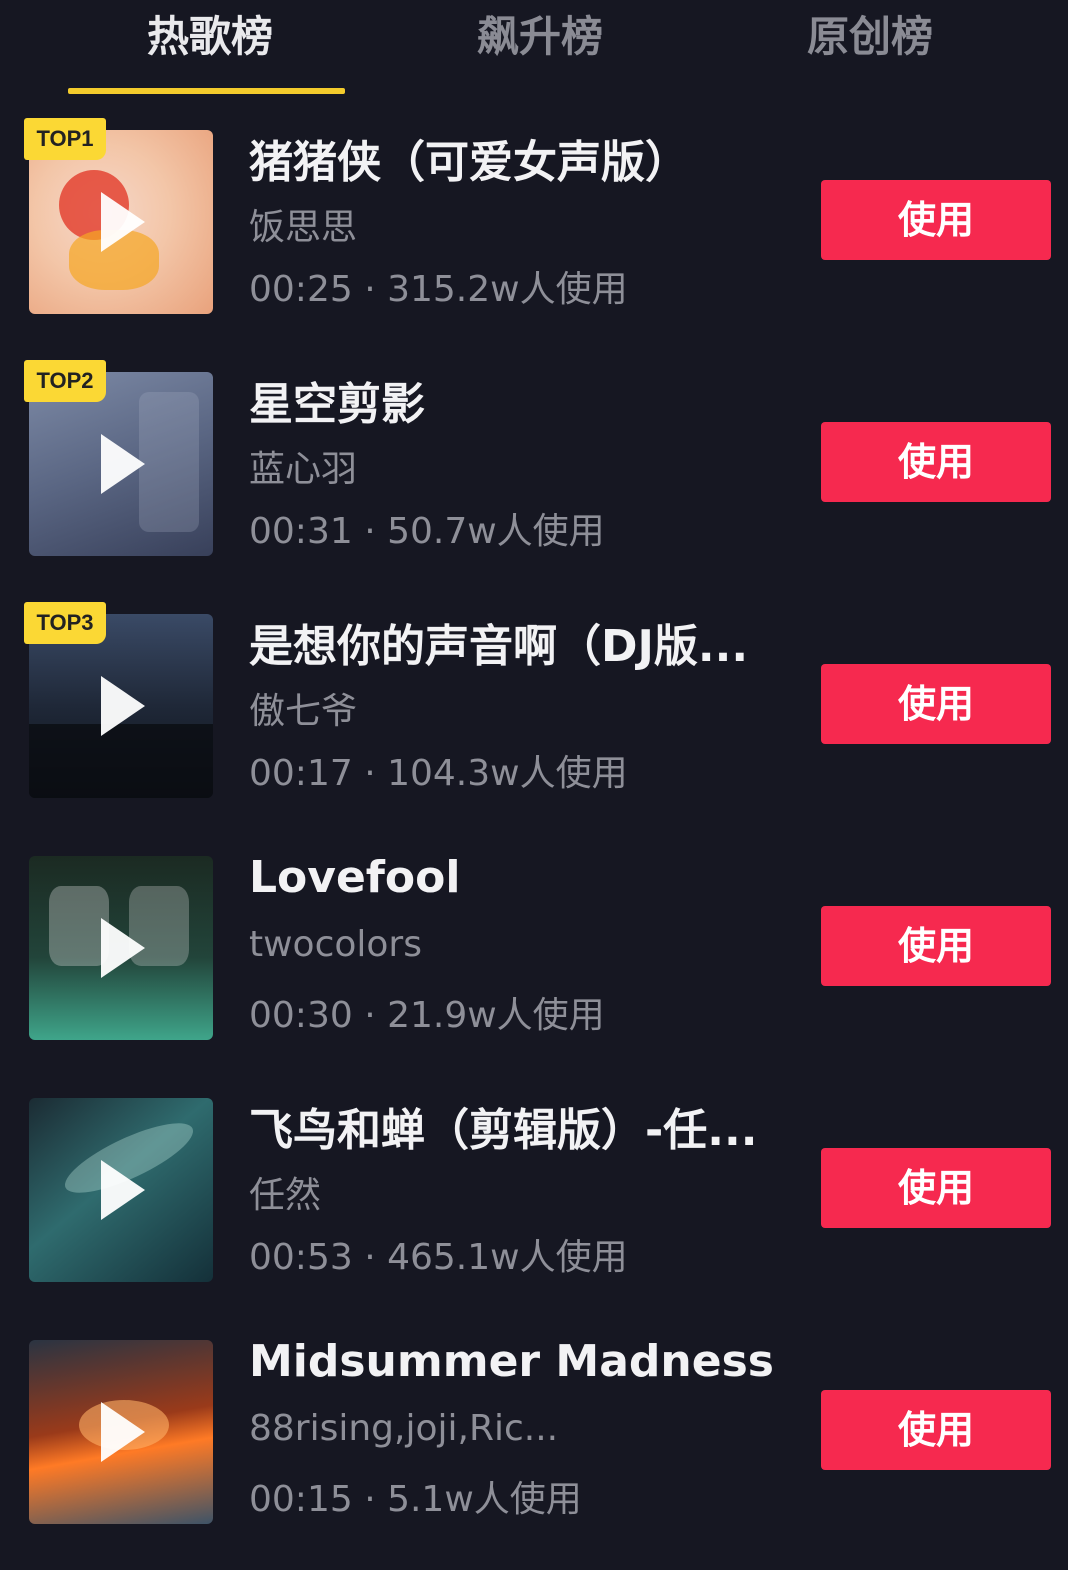  I want to click on song-title: Lovefool, so click(354, 877).